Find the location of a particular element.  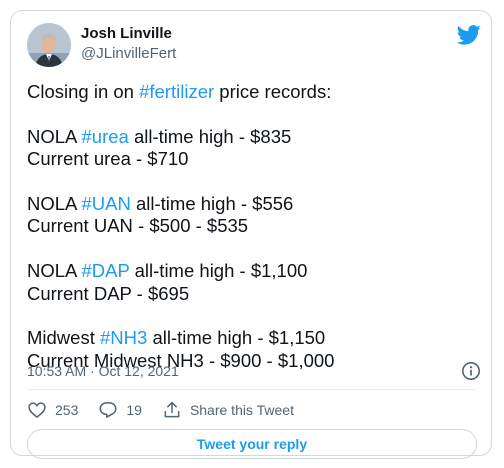

avatar is located at coordinates (49, 45).